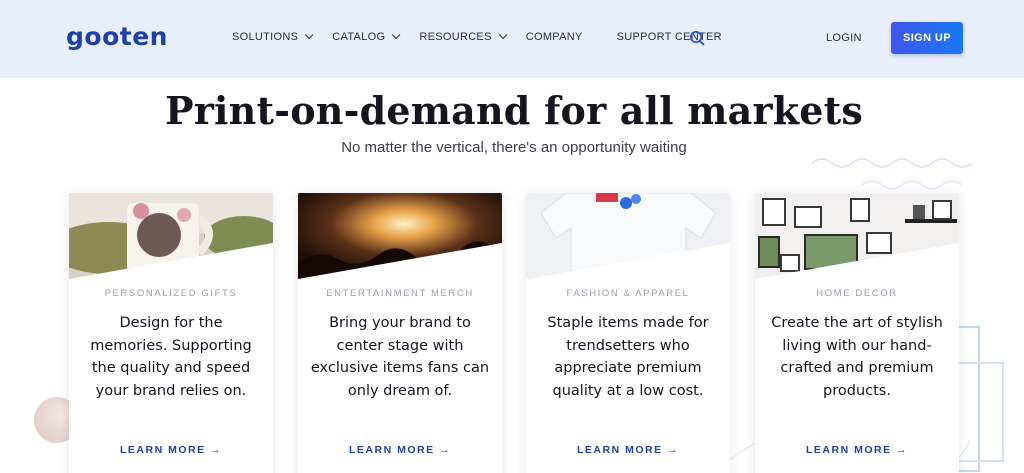 The width and height of the screenshot is (1024, 473). What do you see at coordinates (400, 237) in the screenshot?
I see `card-image-concert` at bounding box center [400, 237].